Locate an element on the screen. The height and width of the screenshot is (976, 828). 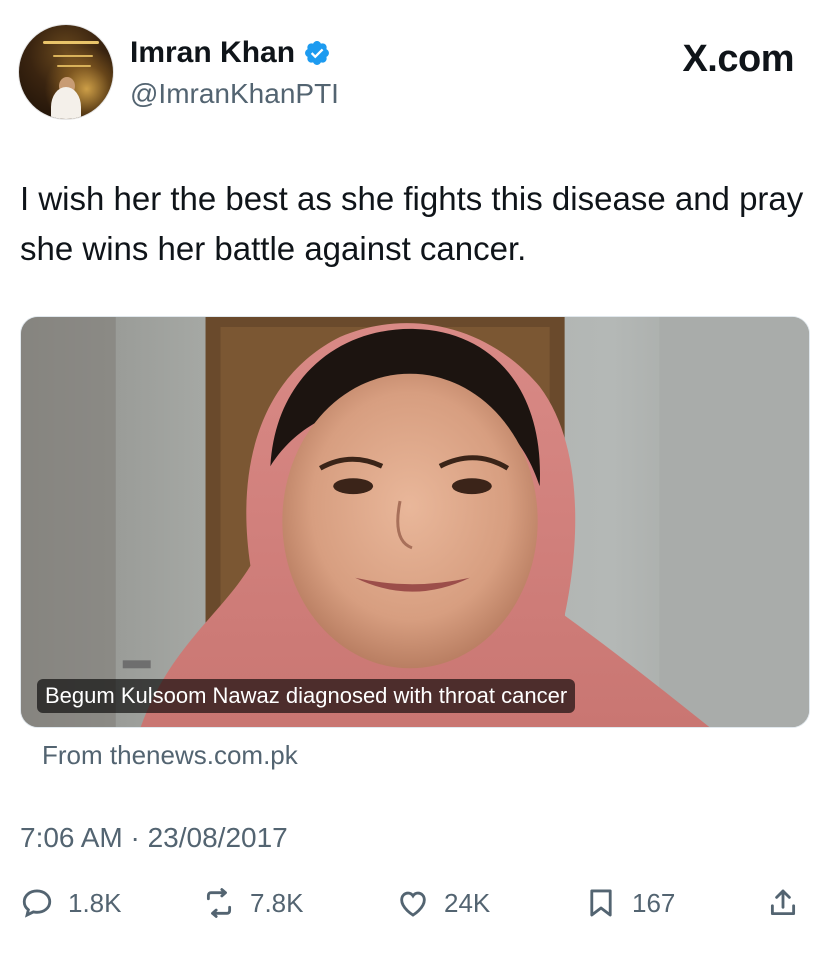
action-bar: 1.8K 7.8K 24K 167 is located at coordinates (414, 911).